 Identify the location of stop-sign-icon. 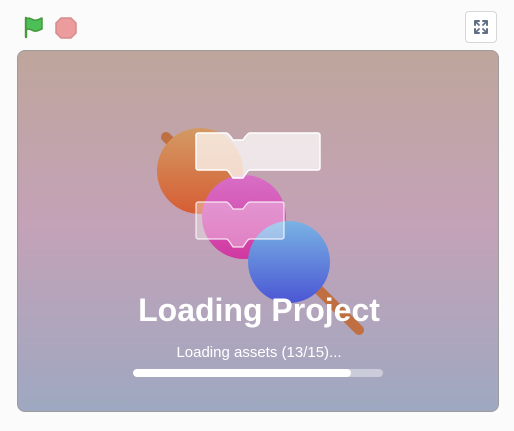
(66, 28).